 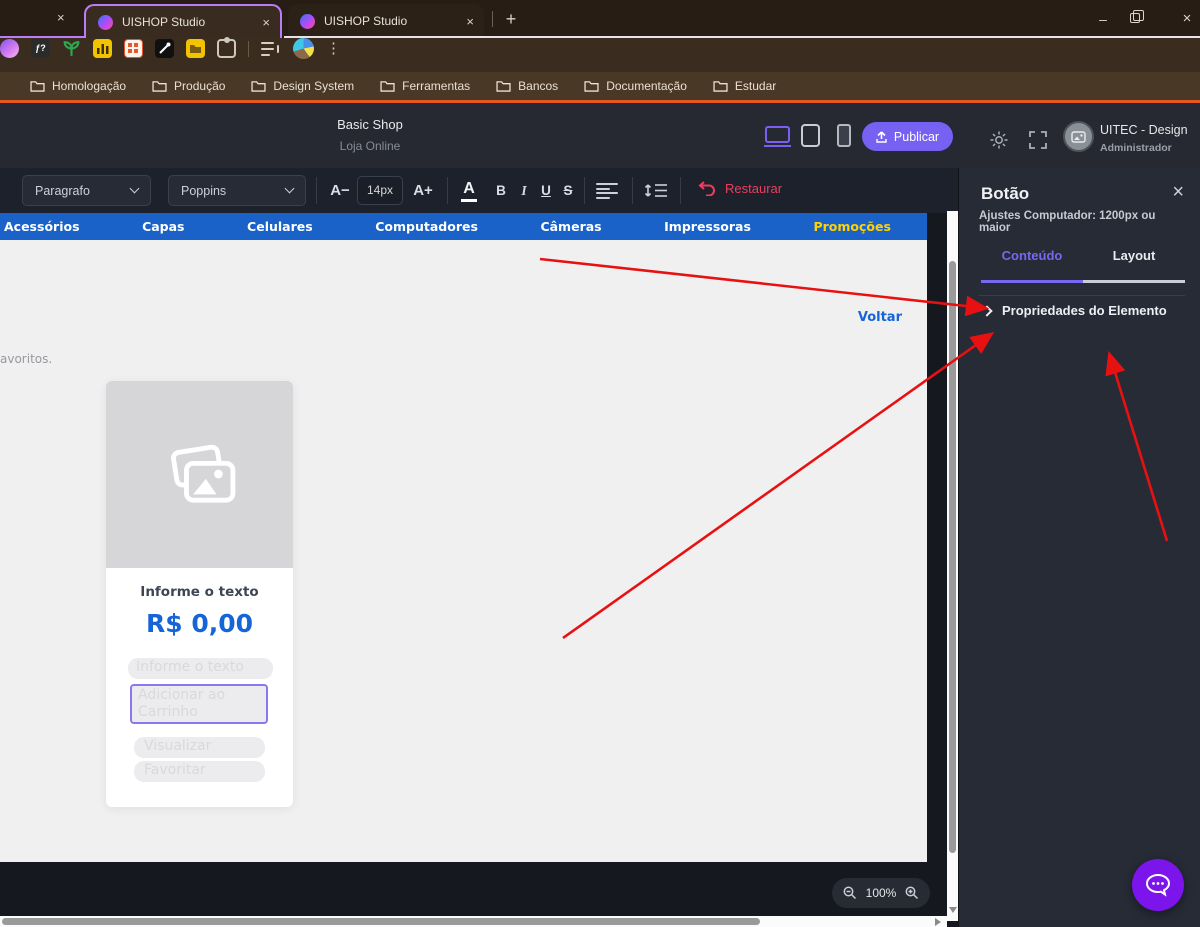 I want to click on undo-icon, so click(x=706, y=188).